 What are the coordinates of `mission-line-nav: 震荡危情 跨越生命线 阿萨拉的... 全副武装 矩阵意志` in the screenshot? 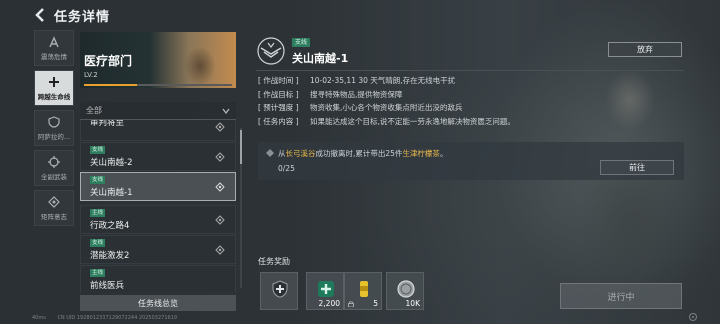 It's located at (54, 130).